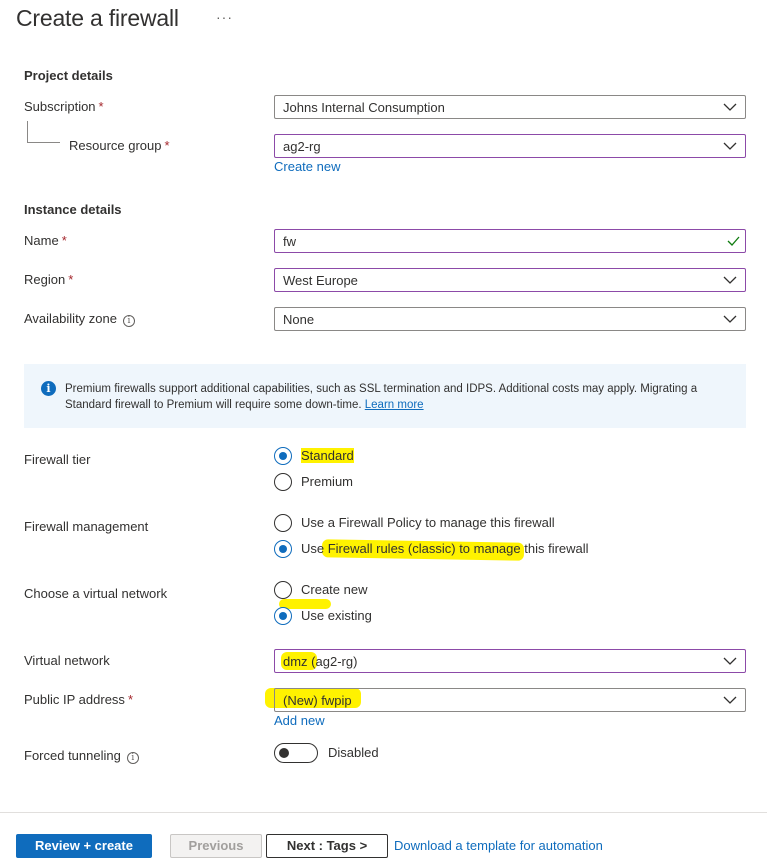 The image size is (767, 862). Describe the element at coordinates (510, 146) in the screenshot. I see `resource-group-dropdown: ag2-rg` at that location.